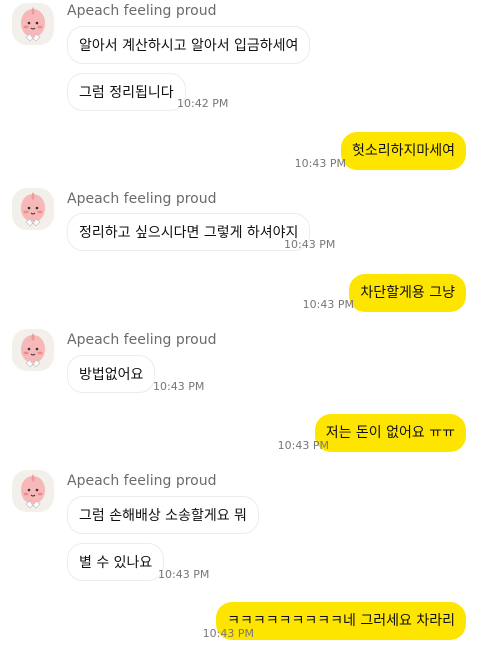 The height and width of the screenshot is (658, 480). I want to click on message-timestamp: 10:42 PM, so click(203, 103).